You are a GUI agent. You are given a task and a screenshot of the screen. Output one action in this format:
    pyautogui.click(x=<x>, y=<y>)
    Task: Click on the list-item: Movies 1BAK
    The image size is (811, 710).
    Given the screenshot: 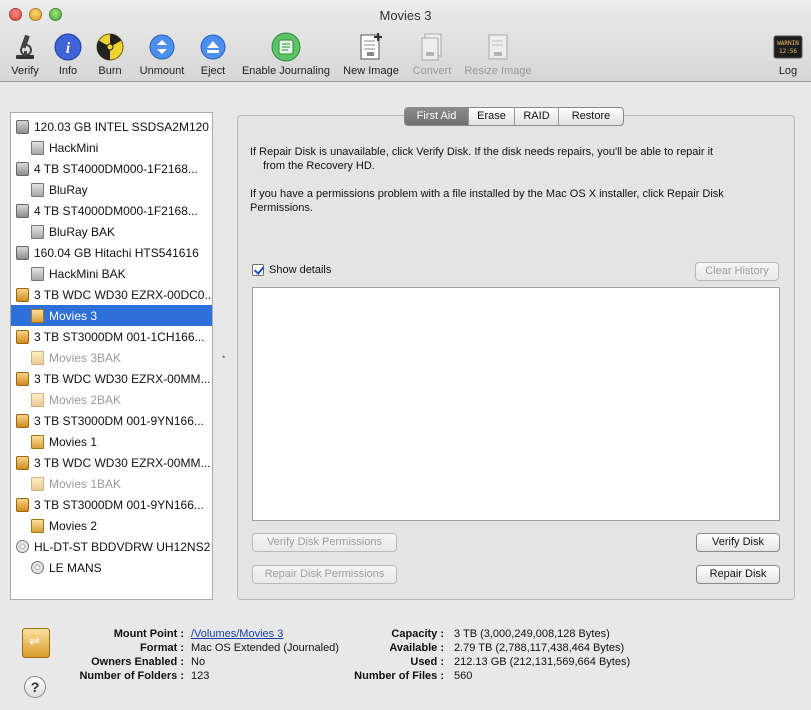 What is the action you would take?
    pyautogui.click(x=111, y=483)
    